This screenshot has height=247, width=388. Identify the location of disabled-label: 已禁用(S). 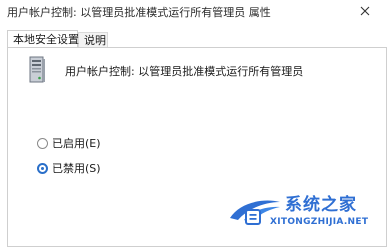
(76, 168).